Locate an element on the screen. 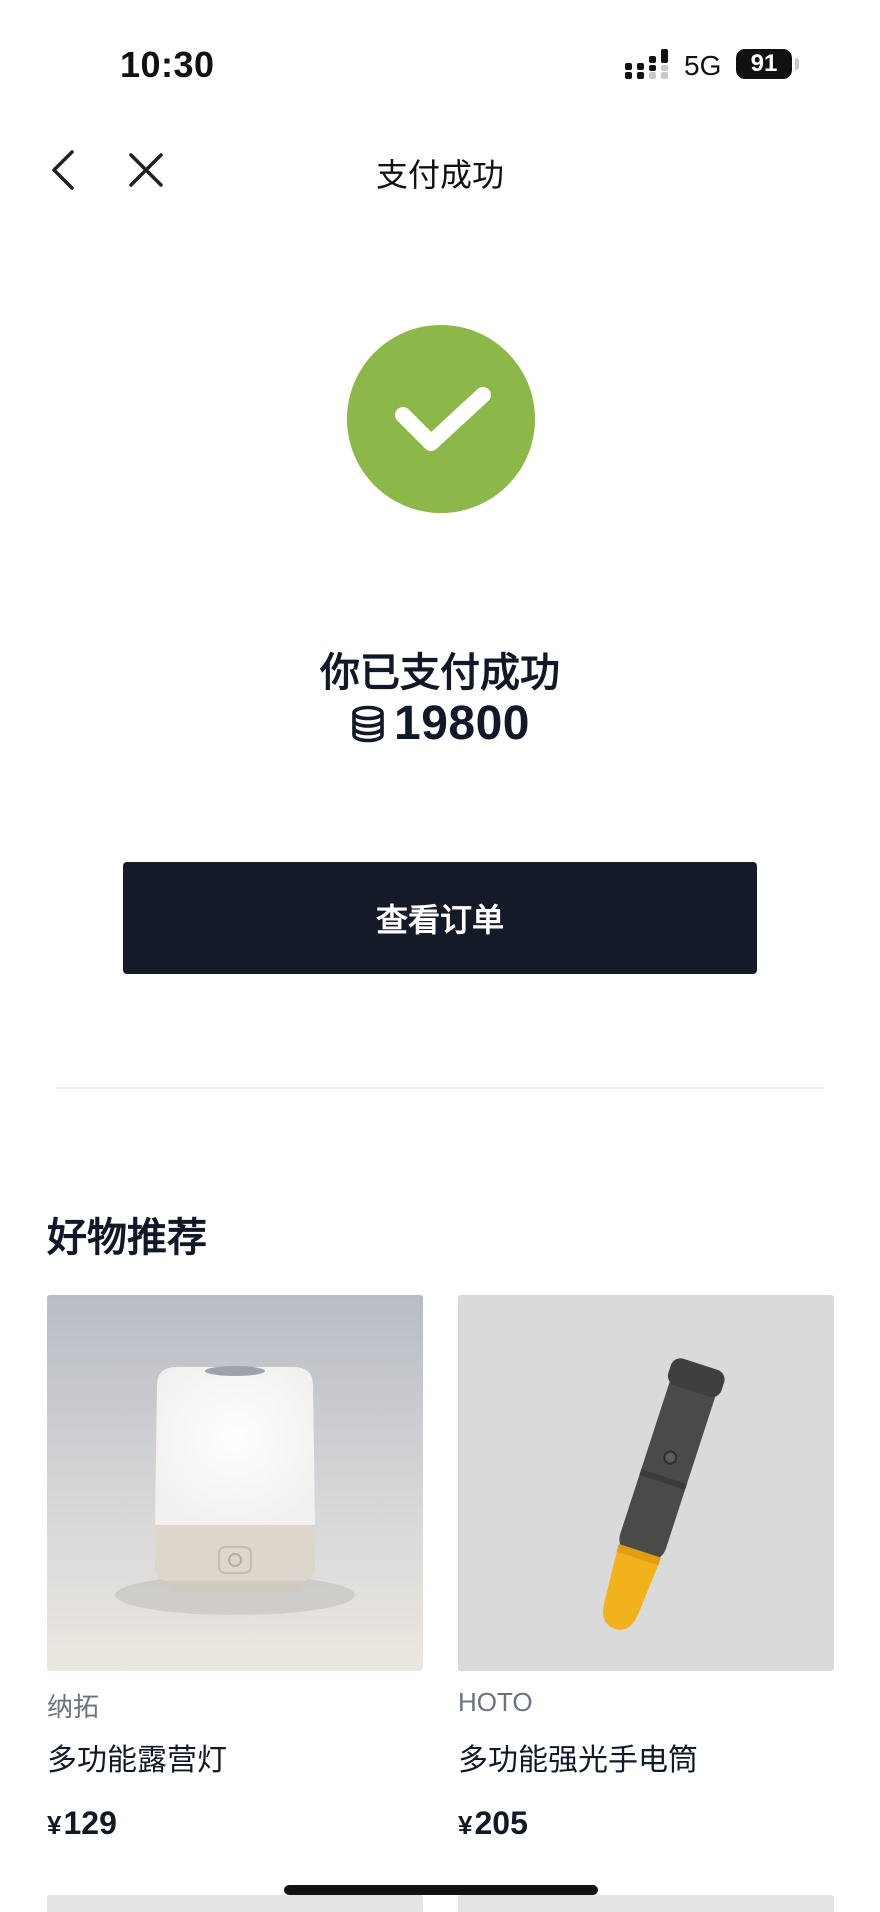 This screenshot has height=1912, width=880. battery-icon: 91 is located at coordinates (764, 64).